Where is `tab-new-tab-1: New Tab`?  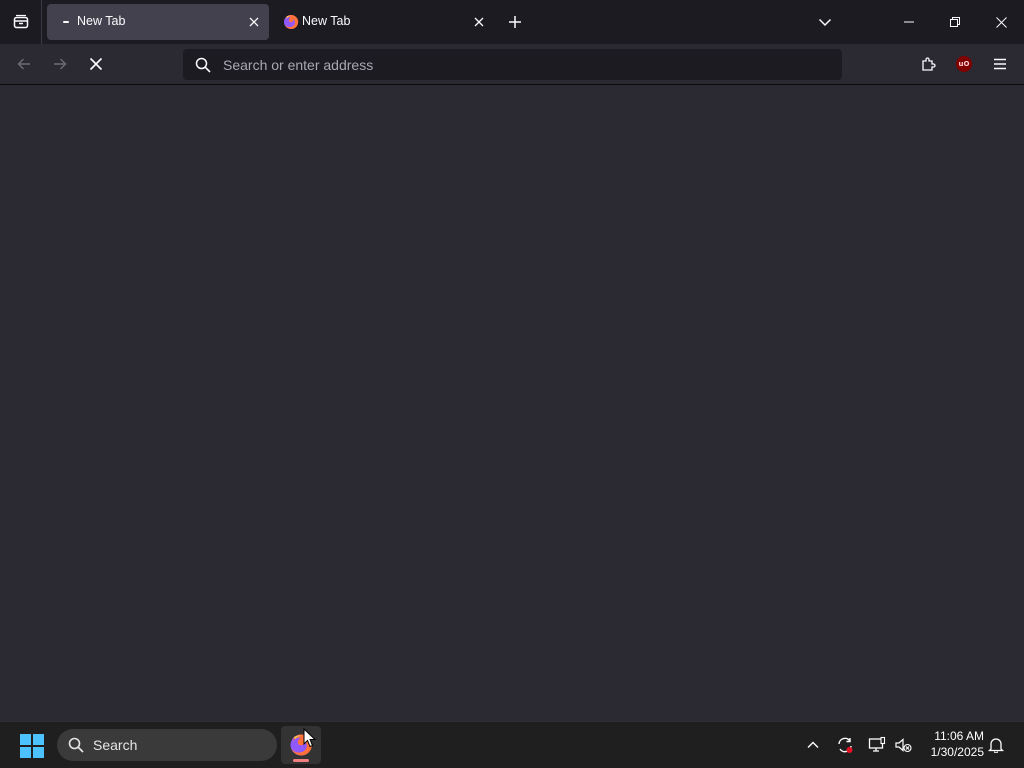 tab-new-tab-1: New Tab is located at coordinates (158, 22).